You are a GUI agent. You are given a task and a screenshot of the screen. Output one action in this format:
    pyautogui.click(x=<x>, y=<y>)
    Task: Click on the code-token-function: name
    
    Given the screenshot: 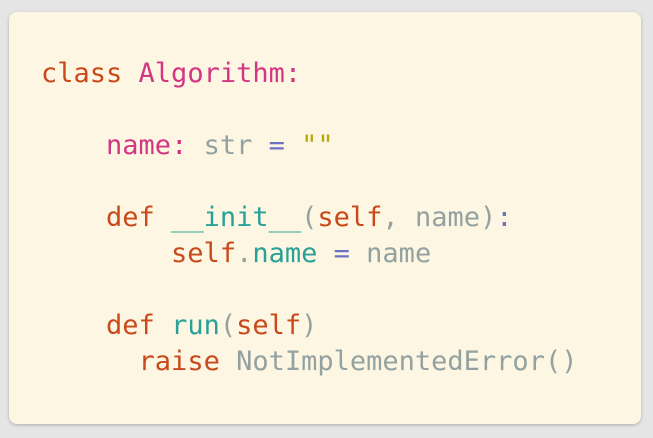 What is the action you would take?
    pyautogui.click(x=285, y=253)
    